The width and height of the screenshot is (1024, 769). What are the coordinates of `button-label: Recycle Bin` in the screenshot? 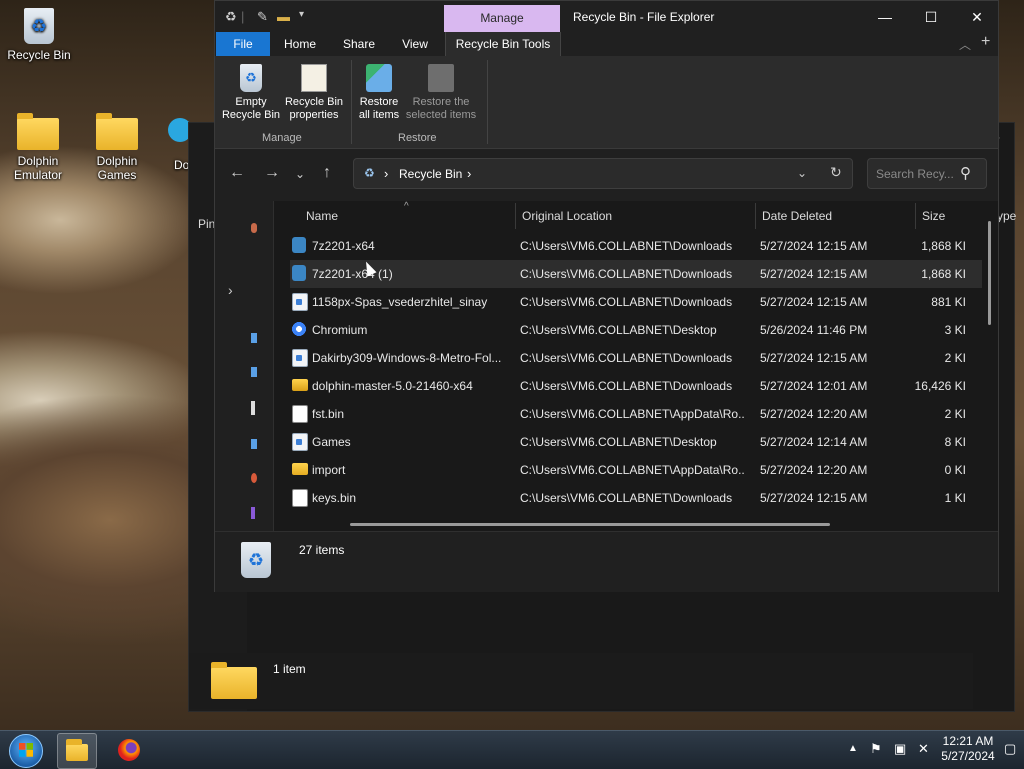 It's located at (251, 115).